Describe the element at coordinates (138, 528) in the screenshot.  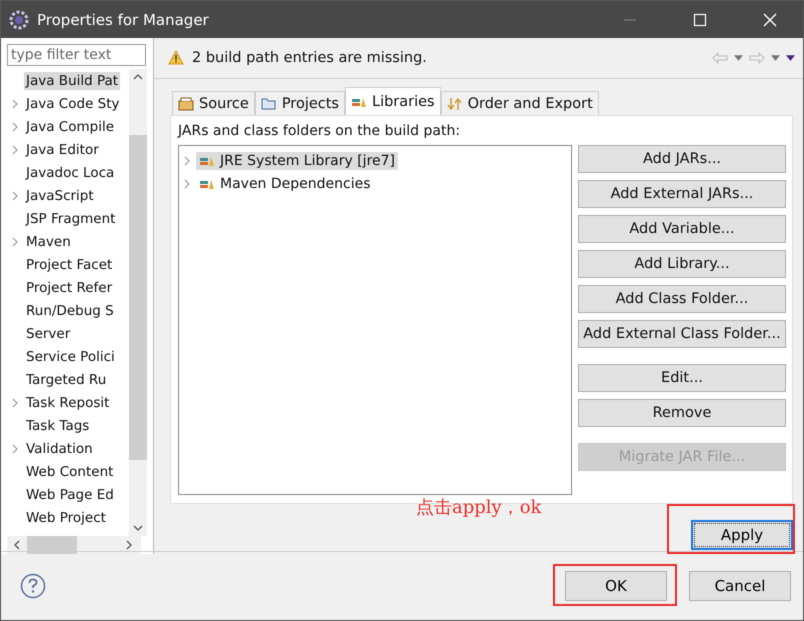
I see `scroll-down-icon` at that location.